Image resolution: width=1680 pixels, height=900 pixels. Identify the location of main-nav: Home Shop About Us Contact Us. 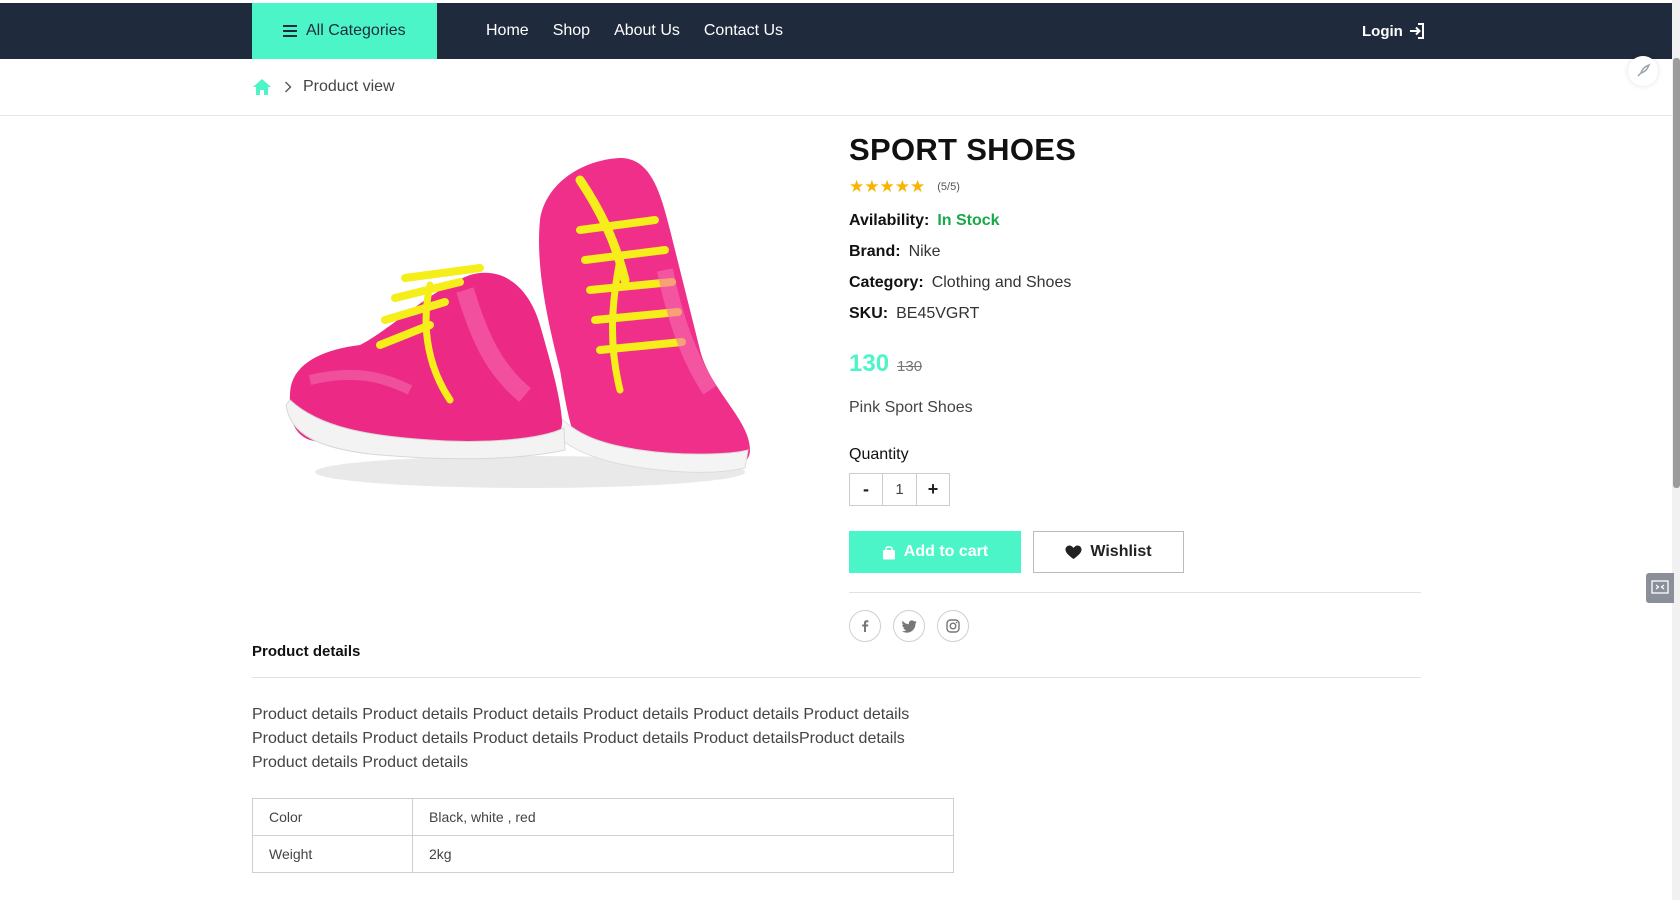
(646, 31).